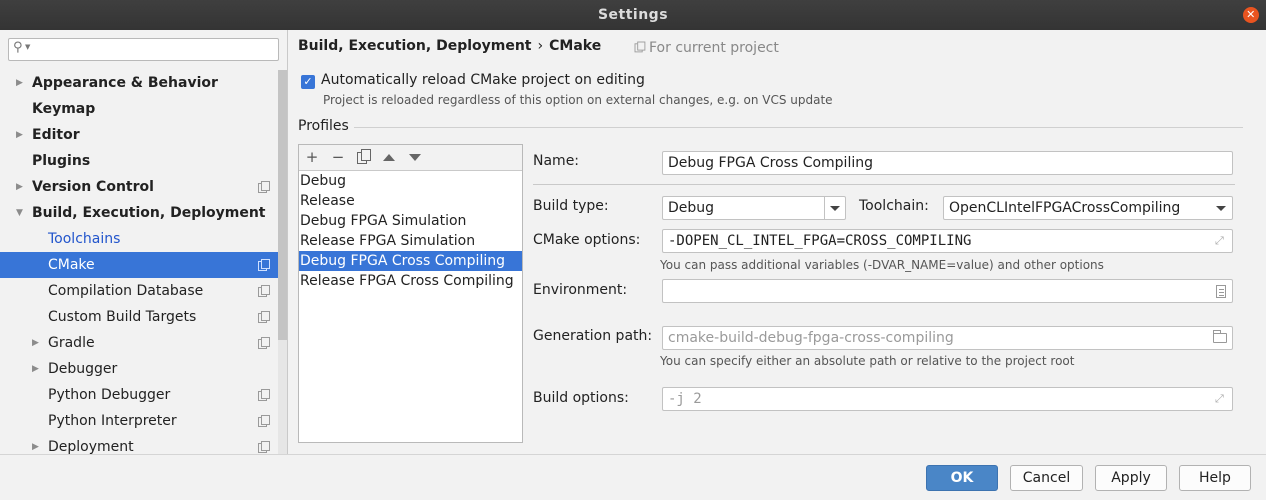  What do you see at coordinates (71, 265) in the screenshot?
I see `sidebar-item-label: CMake` at bounding box center [71, 265].